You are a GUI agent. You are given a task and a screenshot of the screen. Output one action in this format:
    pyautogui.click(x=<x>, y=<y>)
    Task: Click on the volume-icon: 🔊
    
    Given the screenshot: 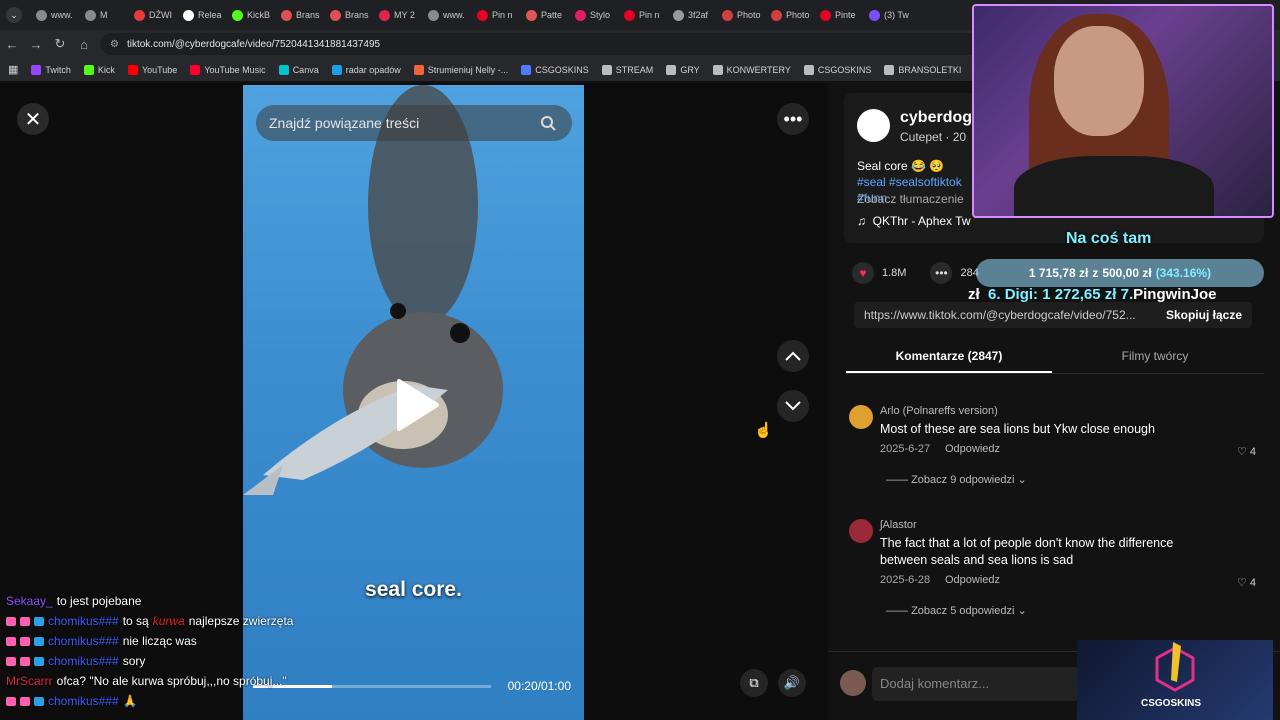 What is the action you would take?
    pyautogui.click(x=792, y=683)
    